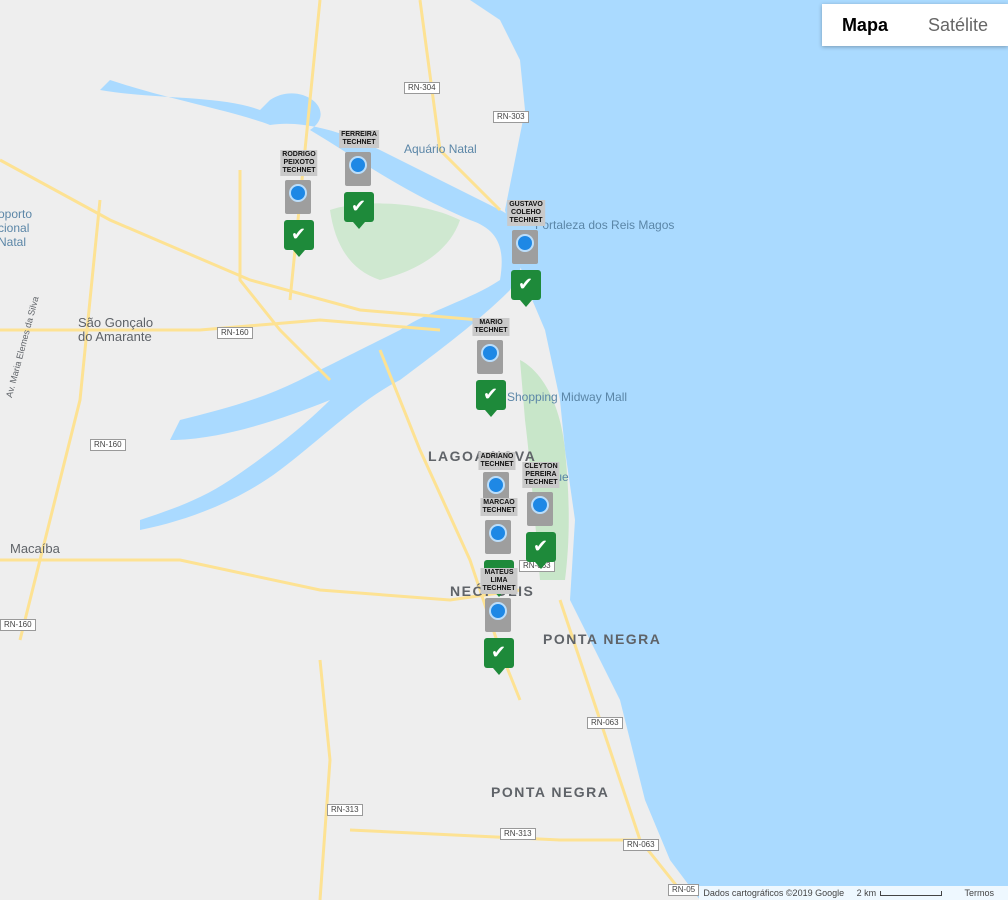  What do you see at coordinates (115, 330) in the screenshot?
I see `label-sao-goncalo: São Gonçalo do Amarante` at bounding box center [115, 330].